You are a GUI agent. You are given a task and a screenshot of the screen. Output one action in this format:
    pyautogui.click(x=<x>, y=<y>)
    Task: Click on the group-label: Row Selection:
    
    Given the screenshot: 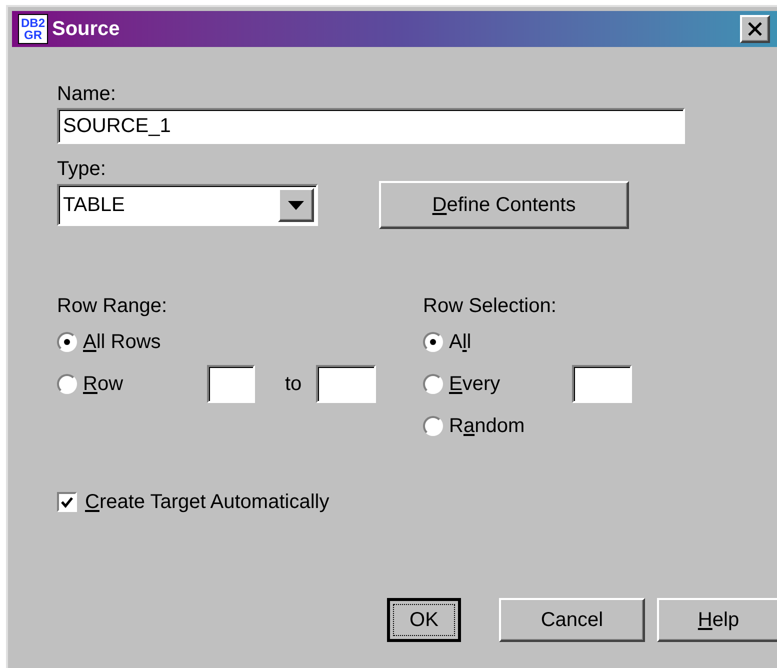 What is the action you would take?
    pyautogui.click(x=490, y=306)
    